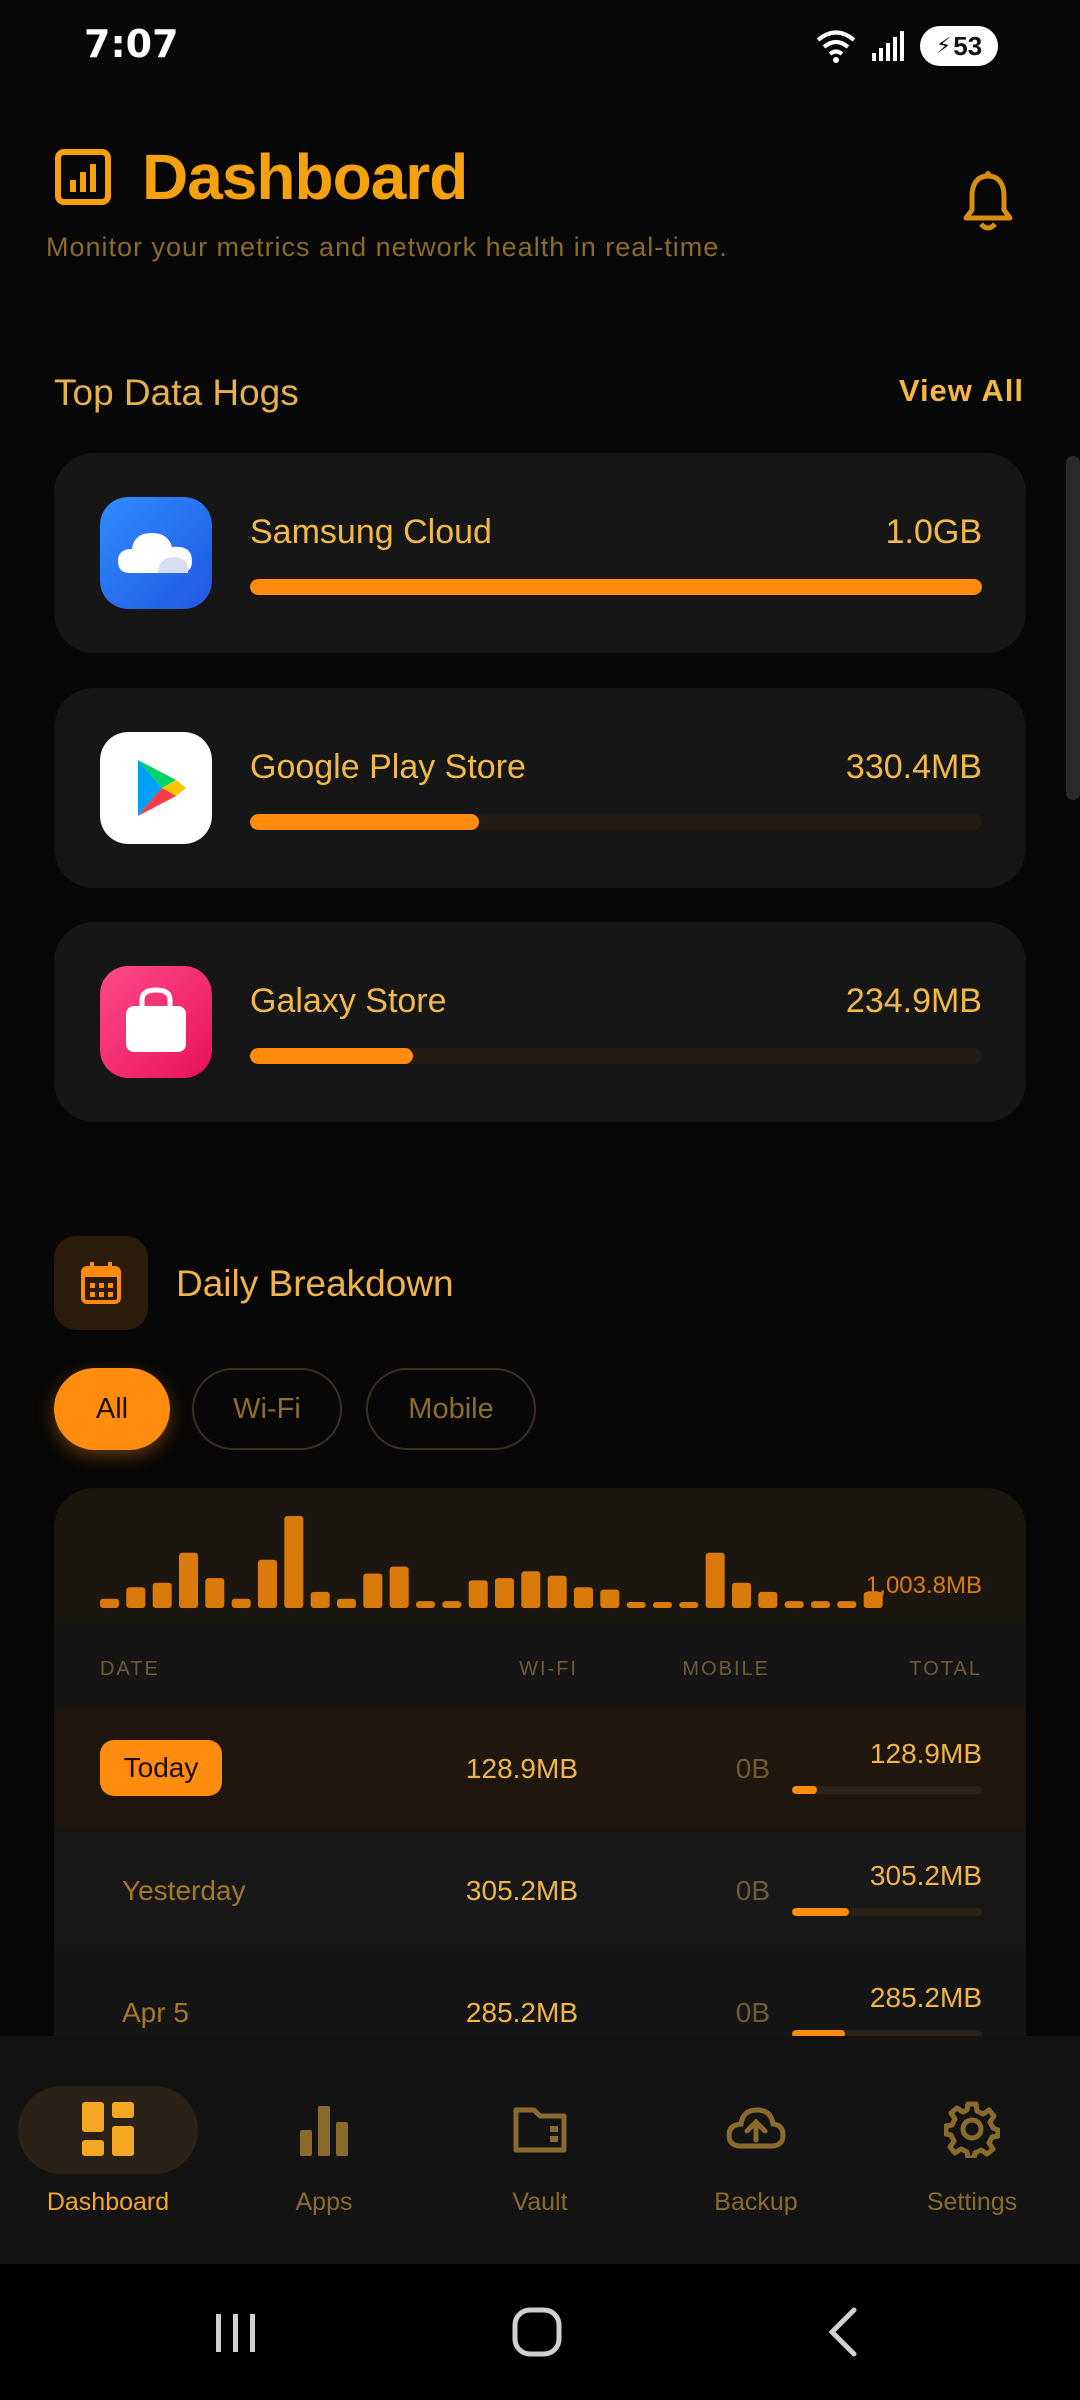  I want to click on nav-item-dashboard: Dashboard, so click(108, 2150).